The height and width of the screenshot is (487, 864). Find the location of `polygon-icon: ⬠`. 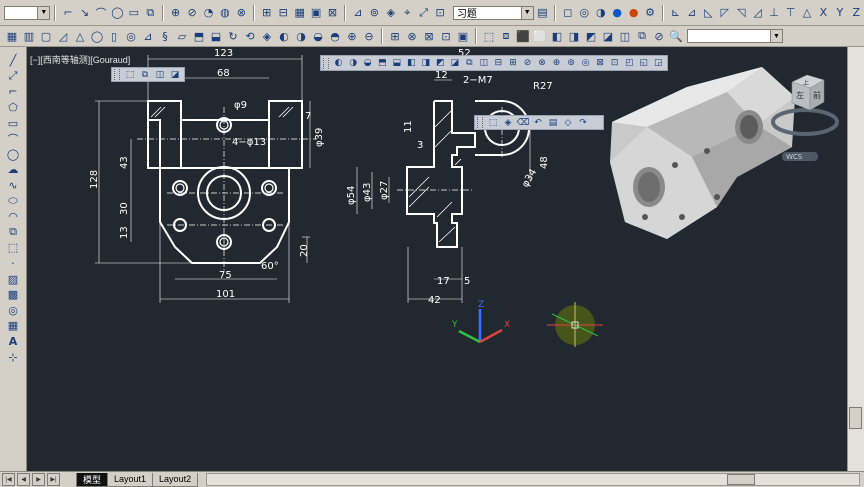

polygon-icon: ⬠ is located at coordinates (13, 108).